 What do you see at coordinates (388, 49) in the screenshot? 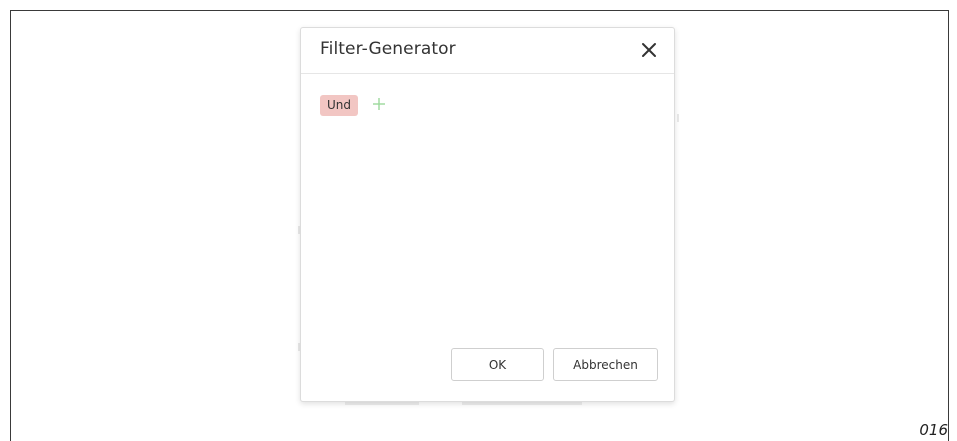
I see `dialog-title: Filter-Generator` at bounding box center [388, 49].